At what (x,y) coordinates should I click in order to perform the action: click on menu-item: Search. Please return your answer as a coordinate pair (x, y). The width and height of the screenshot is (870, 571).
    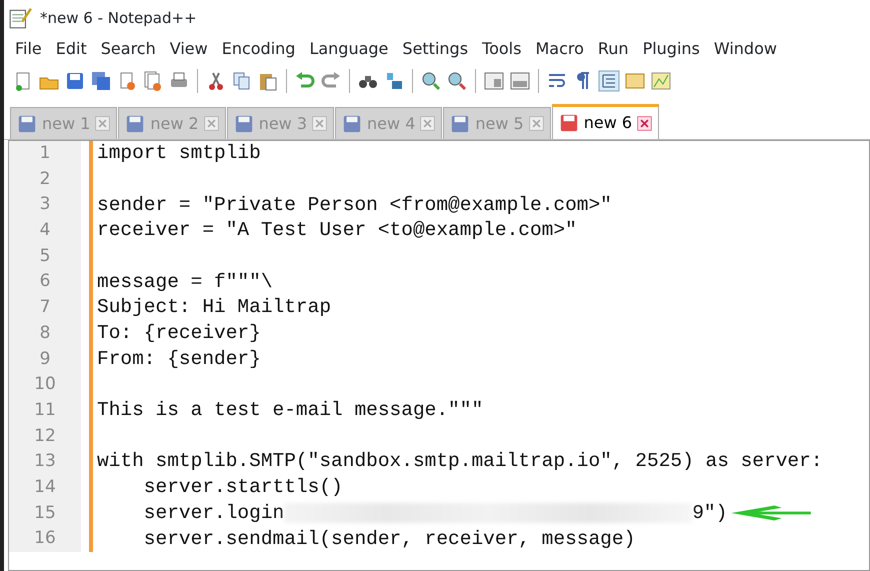
    Looking at the image, I should click on (128, 49).